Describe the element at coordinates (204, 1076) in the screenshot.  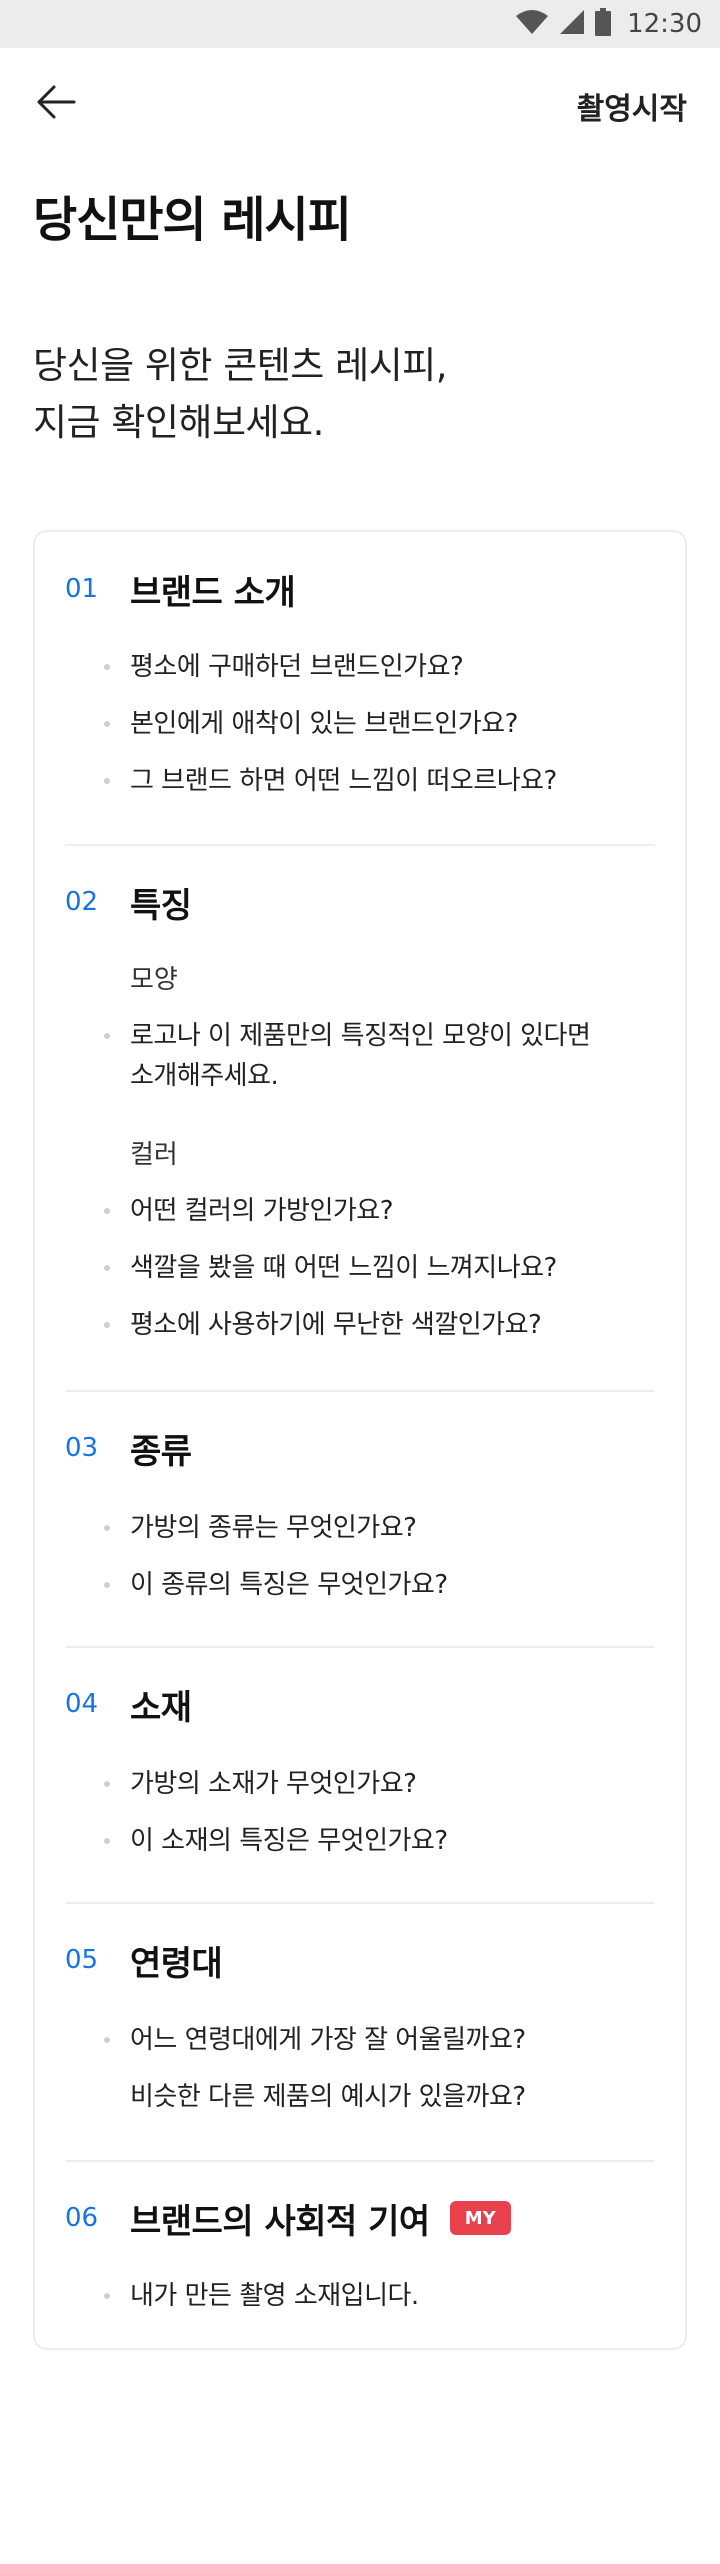
I see `list-item-line: 소개해주세요.` at that location.